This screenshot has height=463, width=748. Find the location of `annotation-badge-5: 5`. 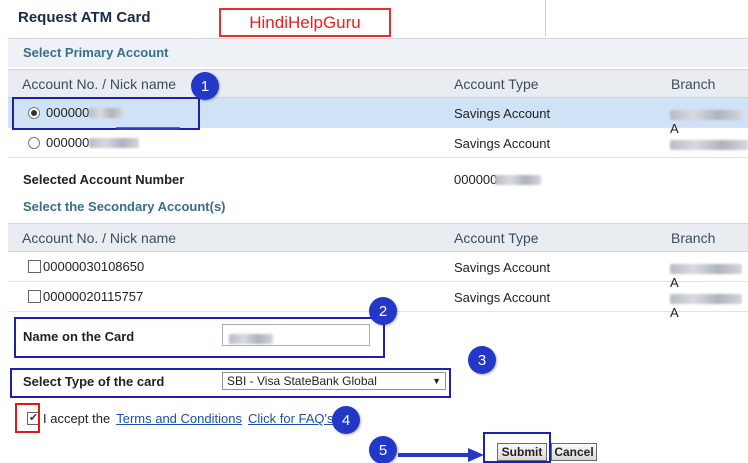

annotation-badge-5: 5 is located at coordinates (383, 449).